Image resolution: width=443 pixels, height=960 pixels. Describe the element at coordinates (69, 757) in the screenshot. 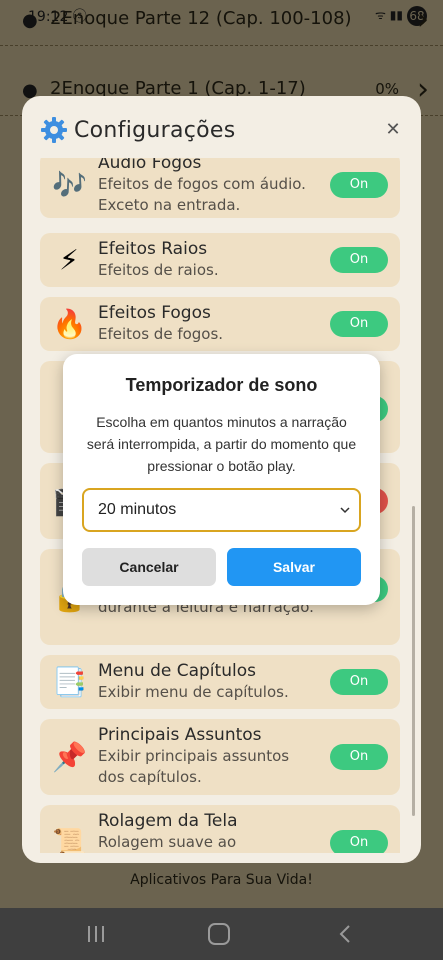

I see `pushpin-icon: 📌` at that location.